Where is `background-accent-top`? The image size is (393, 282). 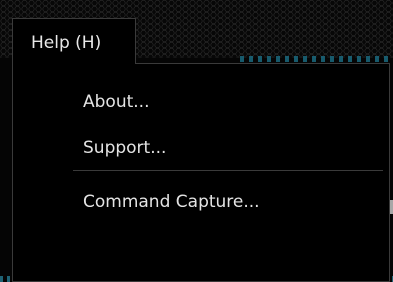
background-accent-top is located at coordinates (316, 59).